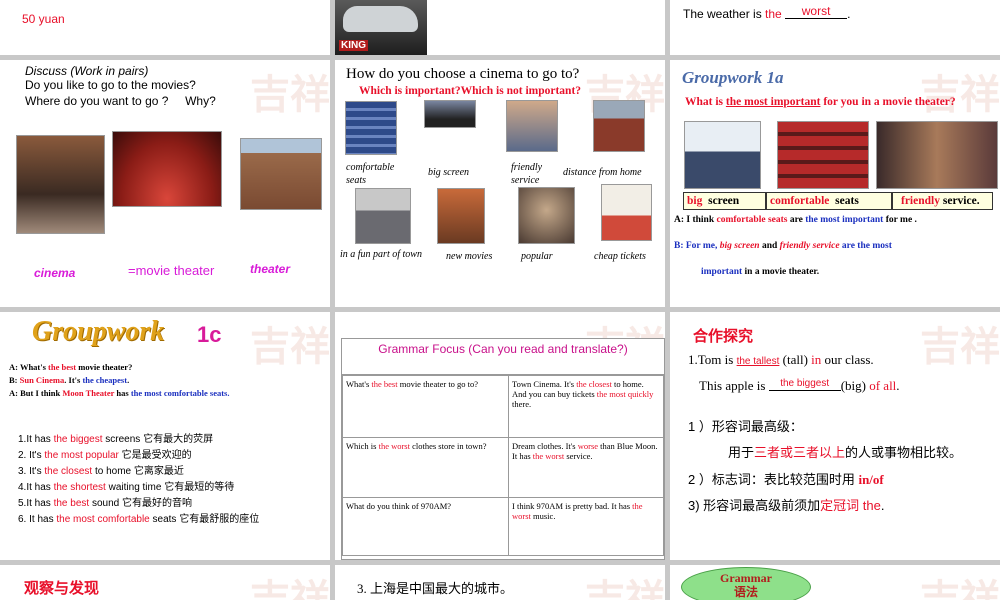  What do you see at coordinates (62, 588) in the screenshot?
I see `observe-title: 观察与发现` at bounding box center [62, 588].